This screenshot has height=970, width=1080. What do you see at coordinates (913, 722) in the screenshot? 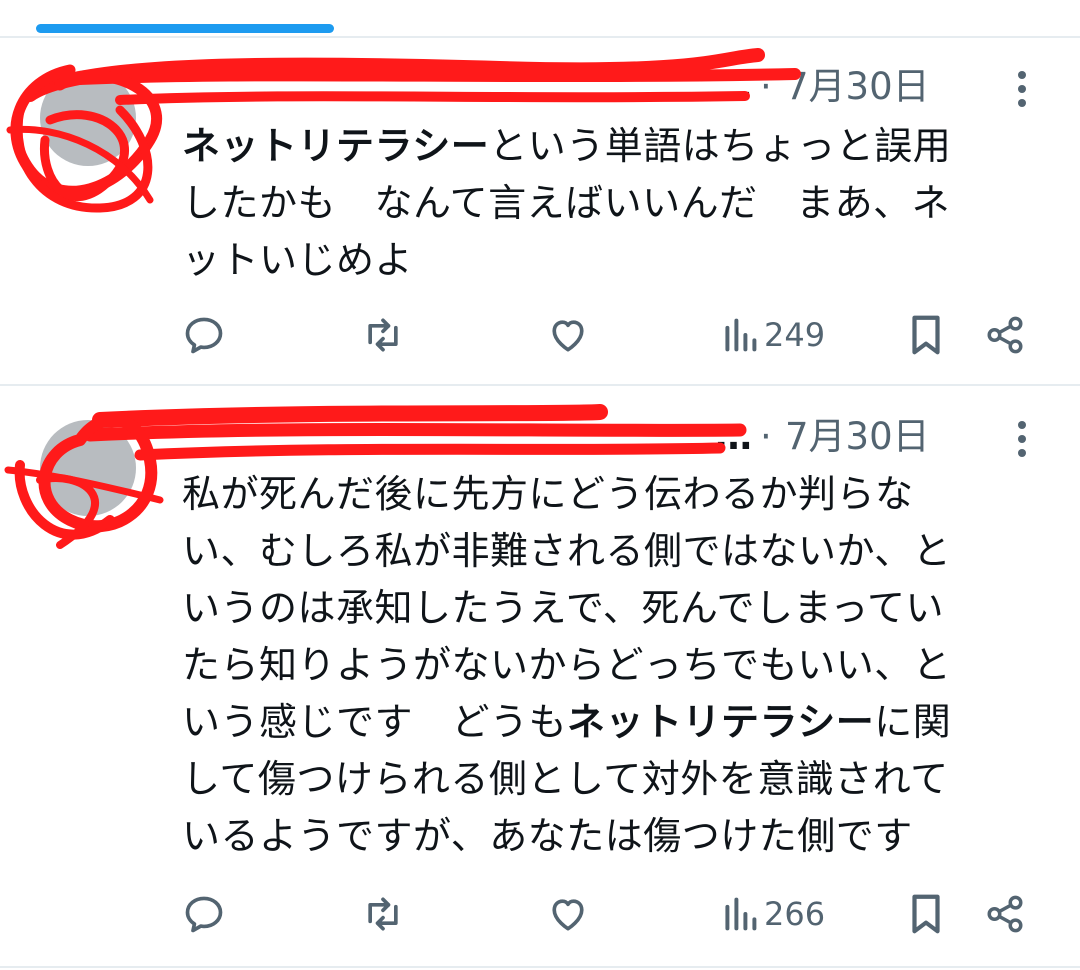
I see `text-run: に関` at bounding box center [913, 722].